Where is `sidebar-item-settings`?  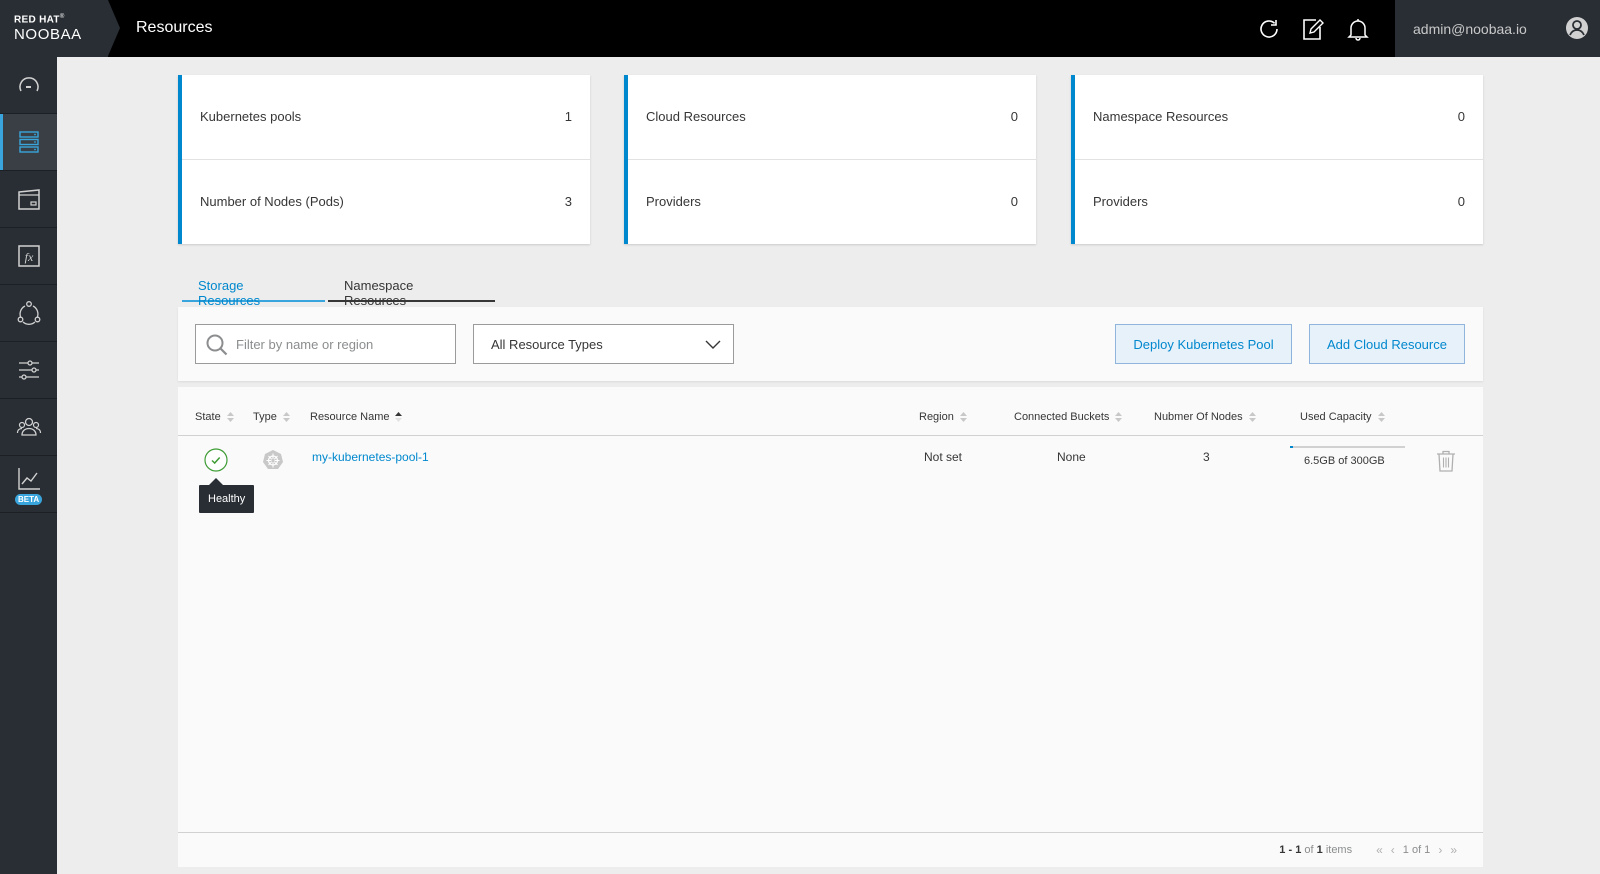 sidebar-item-settings is located at coordinates (28, 370).